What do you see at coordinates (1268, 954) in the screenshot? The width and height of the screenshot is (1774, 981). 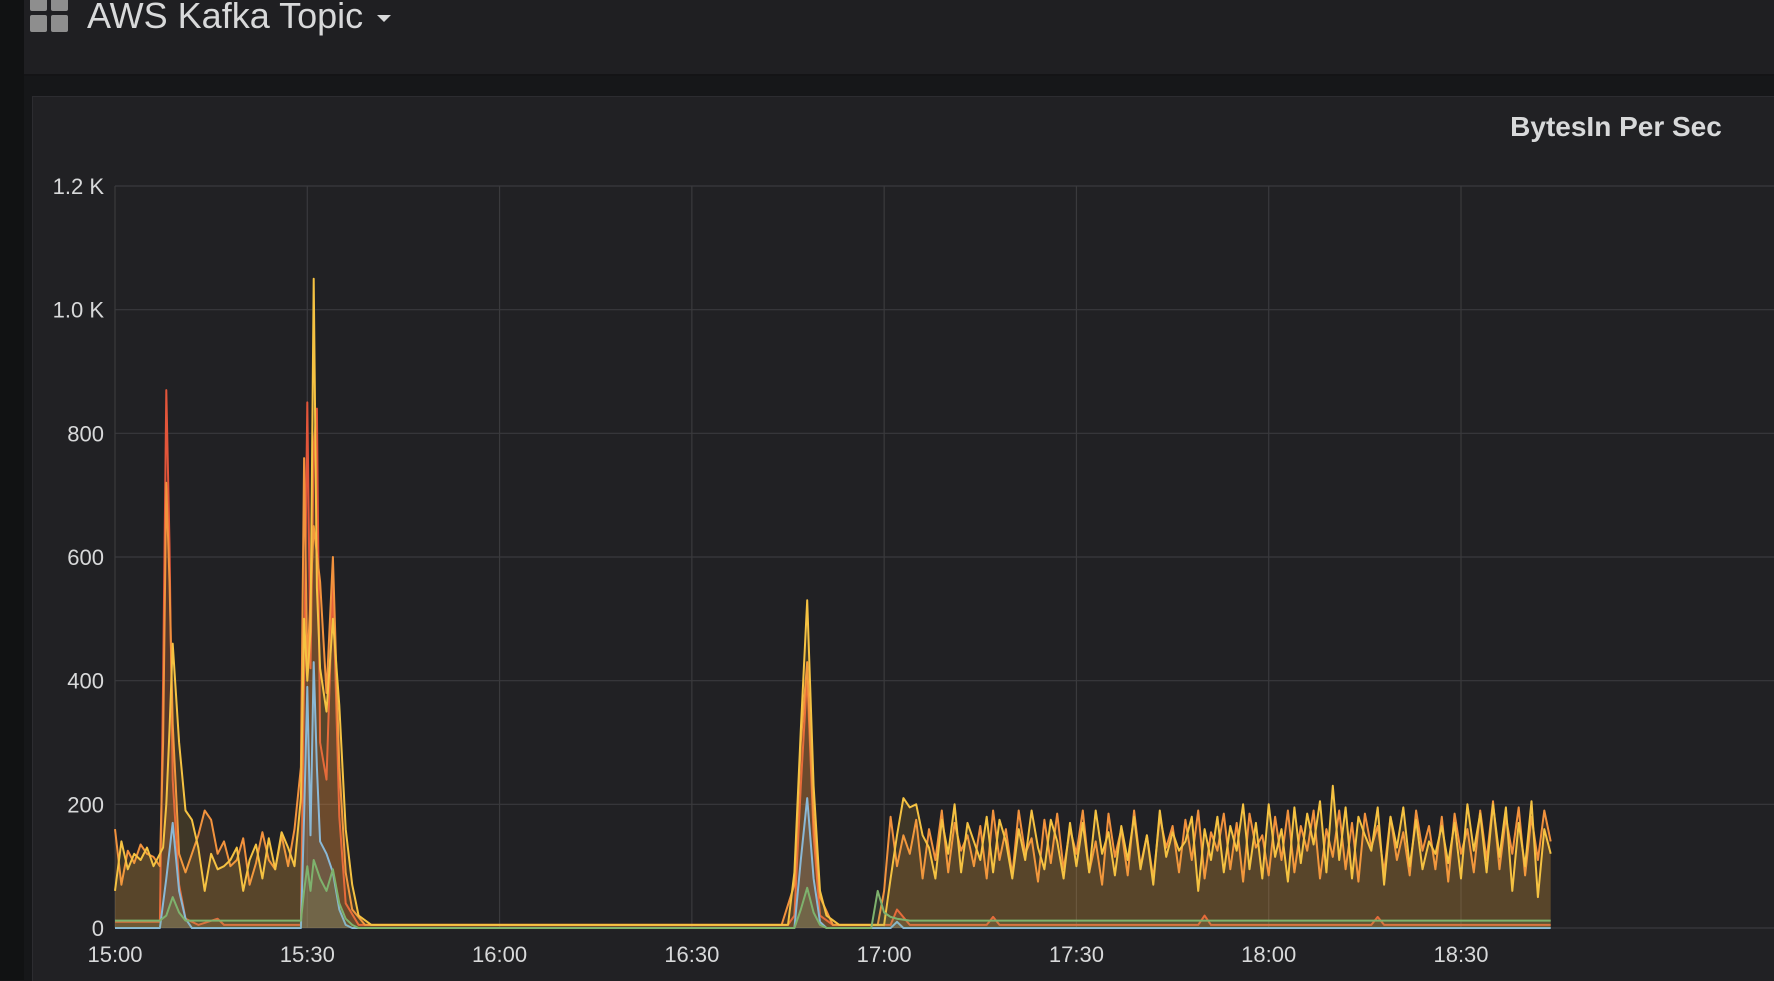 I see `x-tick-label: 18:00` at bounding box center [1268, 954].